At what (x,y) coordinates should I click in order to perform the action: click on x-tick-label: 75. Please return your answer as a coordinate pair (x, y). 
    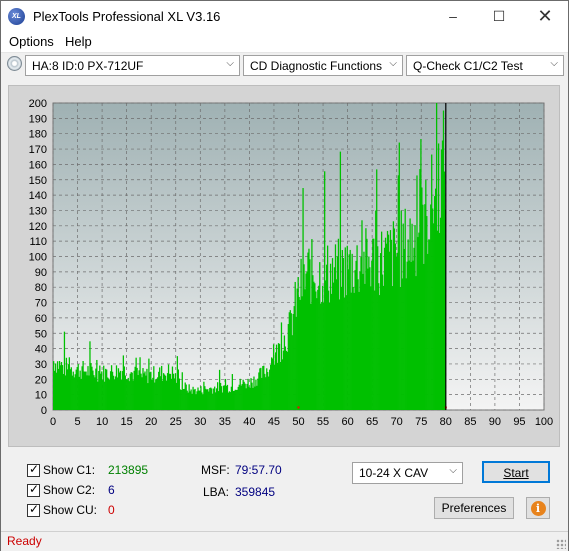
    Looking at the image, I should click on (421, 422).